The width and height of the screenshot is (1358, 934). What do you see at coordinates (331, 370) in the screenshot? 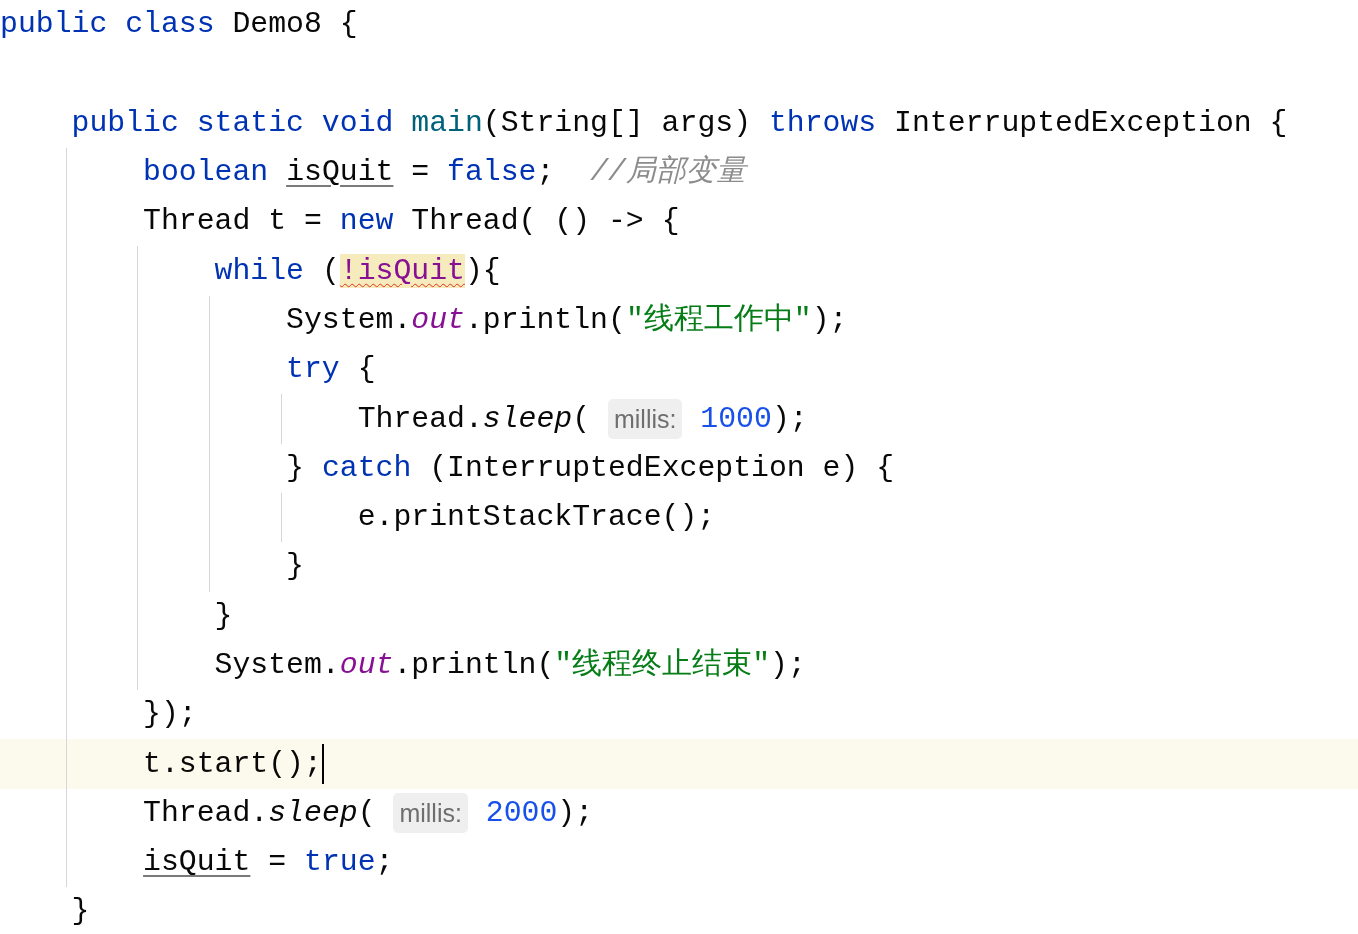
I see `code-text: try {` at bounding box center [331, 370].